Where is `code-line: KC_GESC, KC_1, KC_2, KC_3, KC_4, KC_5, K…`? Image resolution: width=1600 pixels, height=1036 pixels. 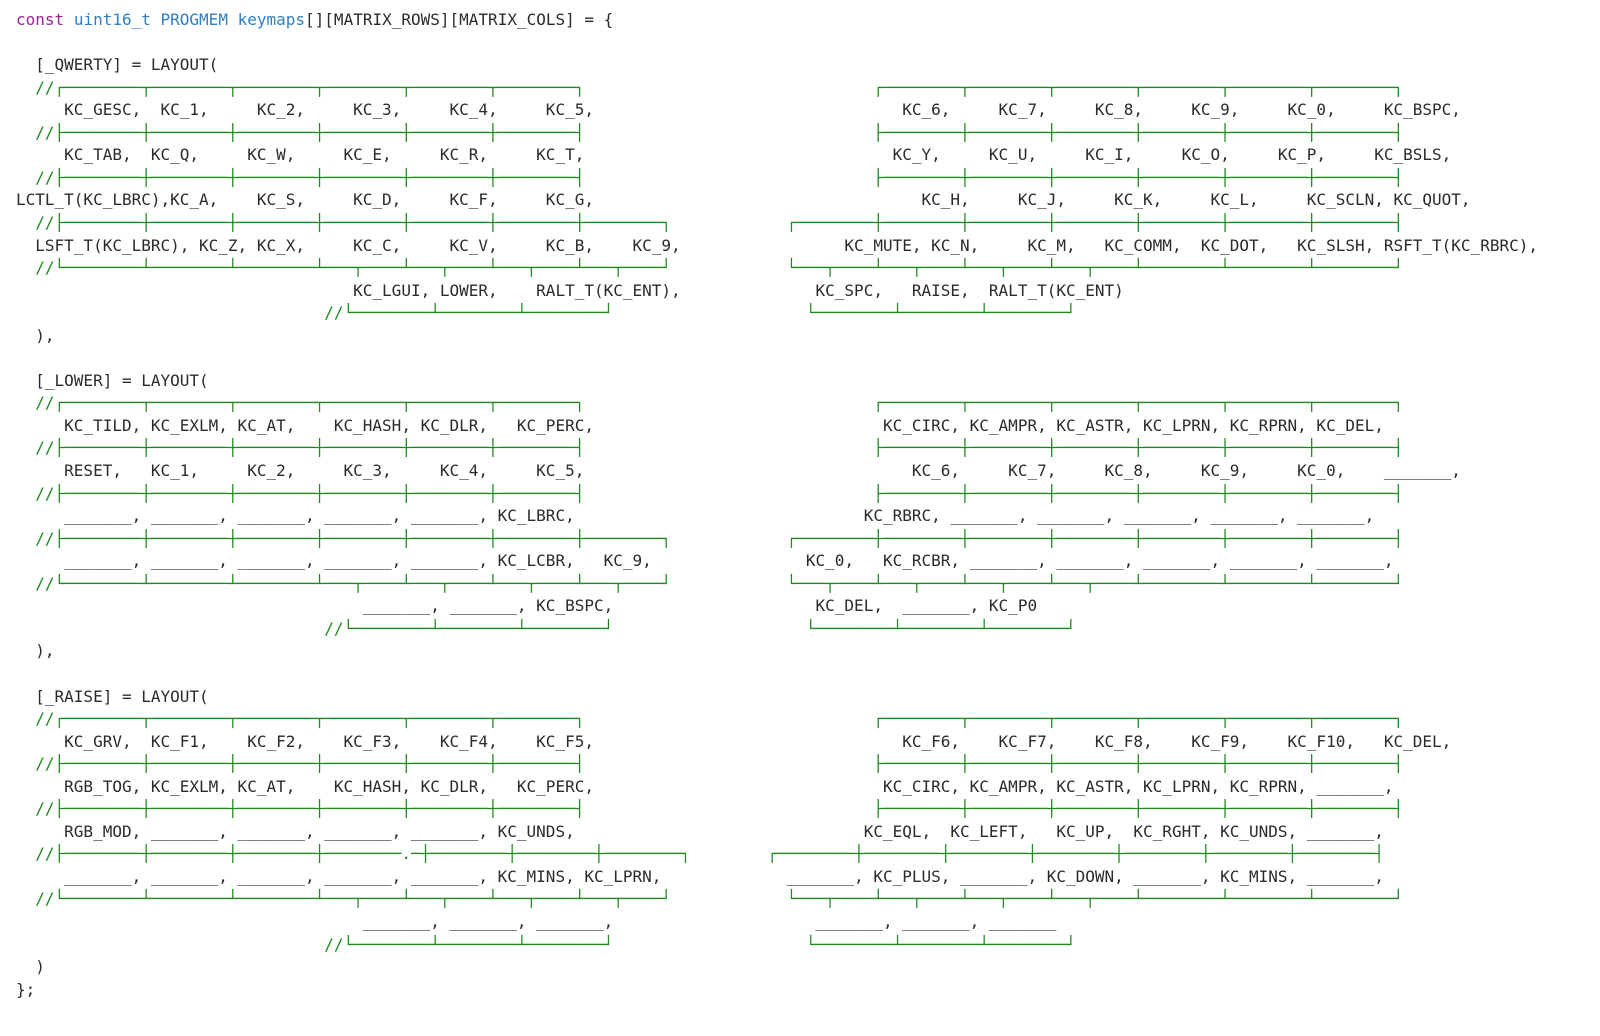 code-line: KC_GESC, KC_1, KC_2, KC_3, KC_4, KC_5, K… is located at coordinates (738, 110).